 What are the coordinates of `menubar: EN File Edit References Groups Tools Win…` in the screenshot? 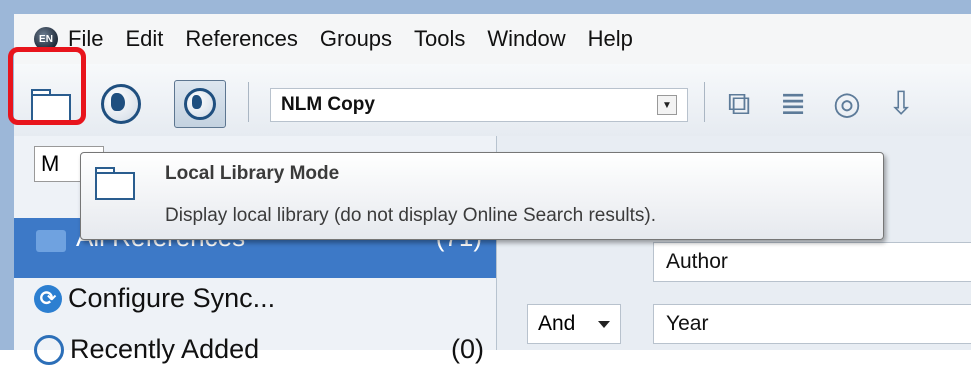 It's located at (492, 39).